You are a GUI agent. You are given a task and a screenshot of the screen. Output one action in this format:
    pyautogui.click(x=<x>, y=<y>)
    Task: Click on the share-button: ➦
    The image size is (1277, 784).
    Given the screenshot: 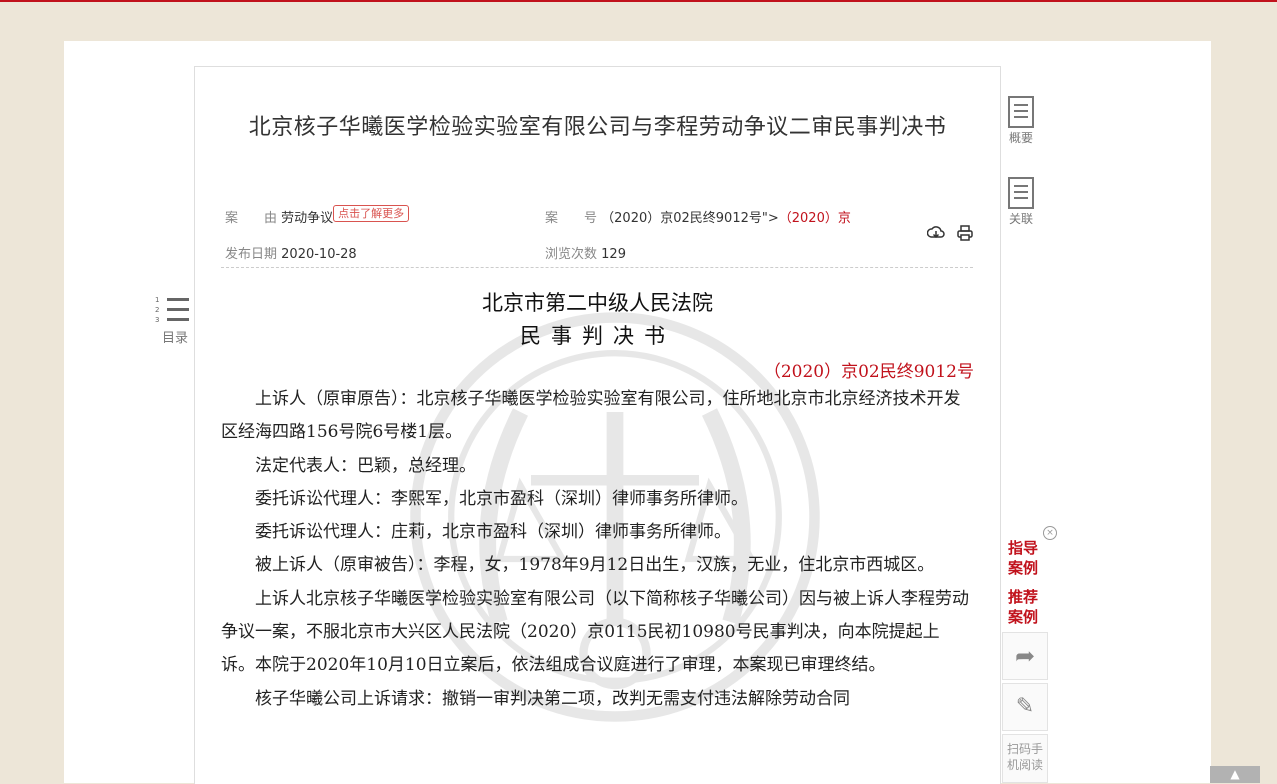 What is the action you would take?
    pyautogui.click(x=1025, y=656)
    